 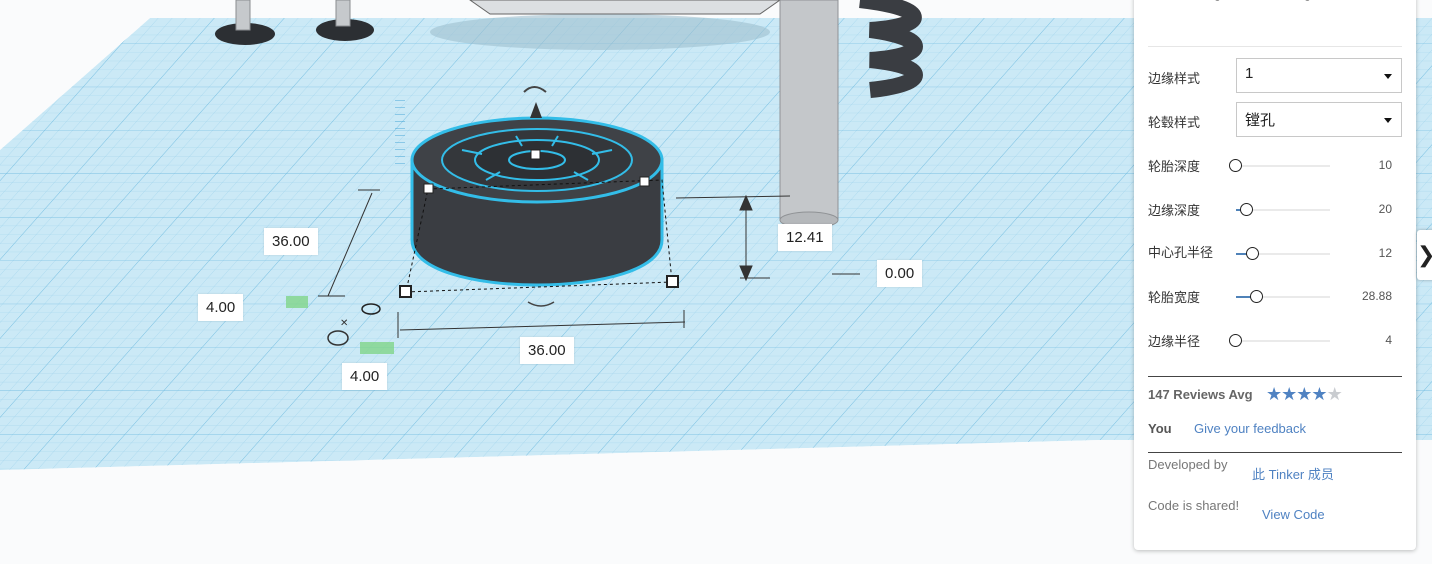 I want to click on give-feedback-link: Give your feedback, so click(x=1250, y=428).